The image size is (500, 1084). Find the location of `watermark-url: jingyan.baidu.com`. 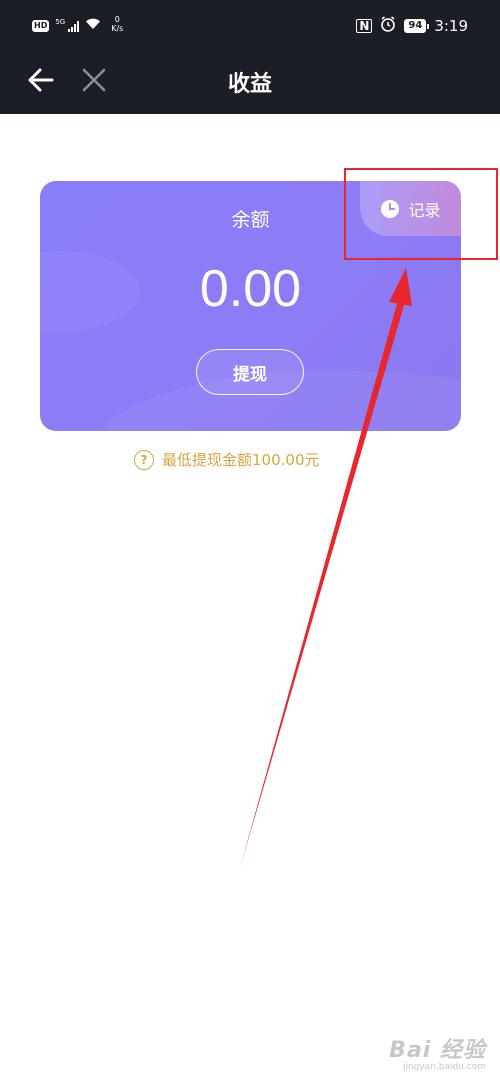

watermark-url: jingyan.baidu.com is located at coordinates (444, 1067).